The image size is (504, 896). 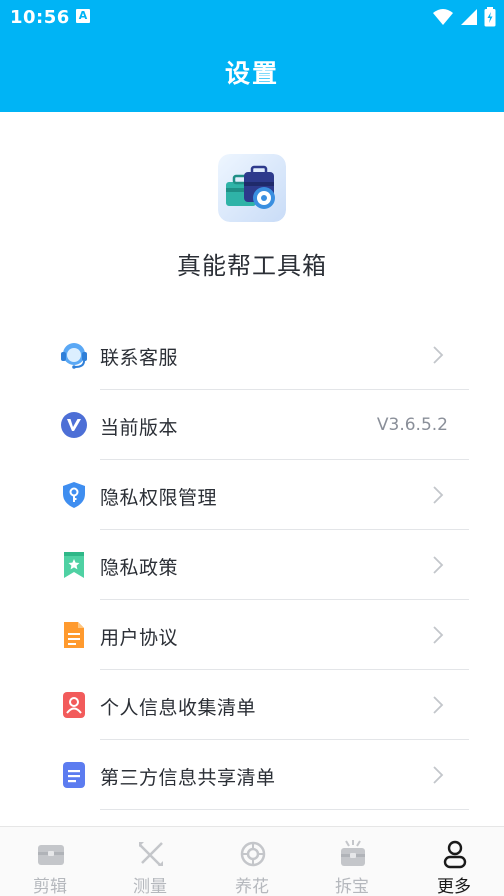 I want to click on app-name: 真能帮工具箱, so click(x=252, y=266).